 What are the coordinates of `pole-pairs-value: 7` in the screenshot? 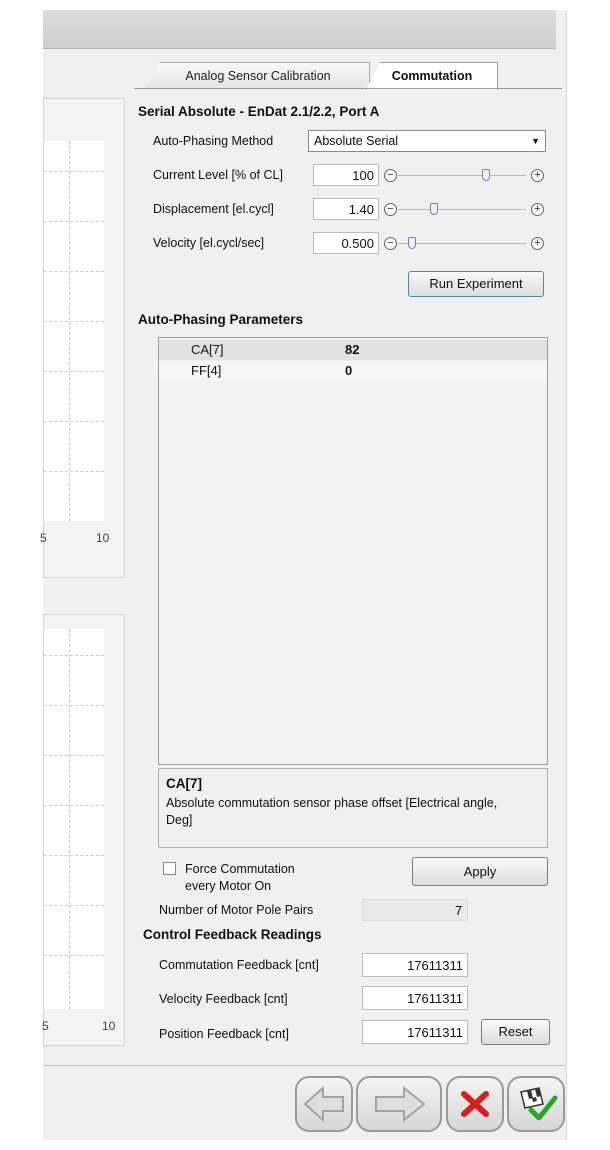 It's located at (459, 910).